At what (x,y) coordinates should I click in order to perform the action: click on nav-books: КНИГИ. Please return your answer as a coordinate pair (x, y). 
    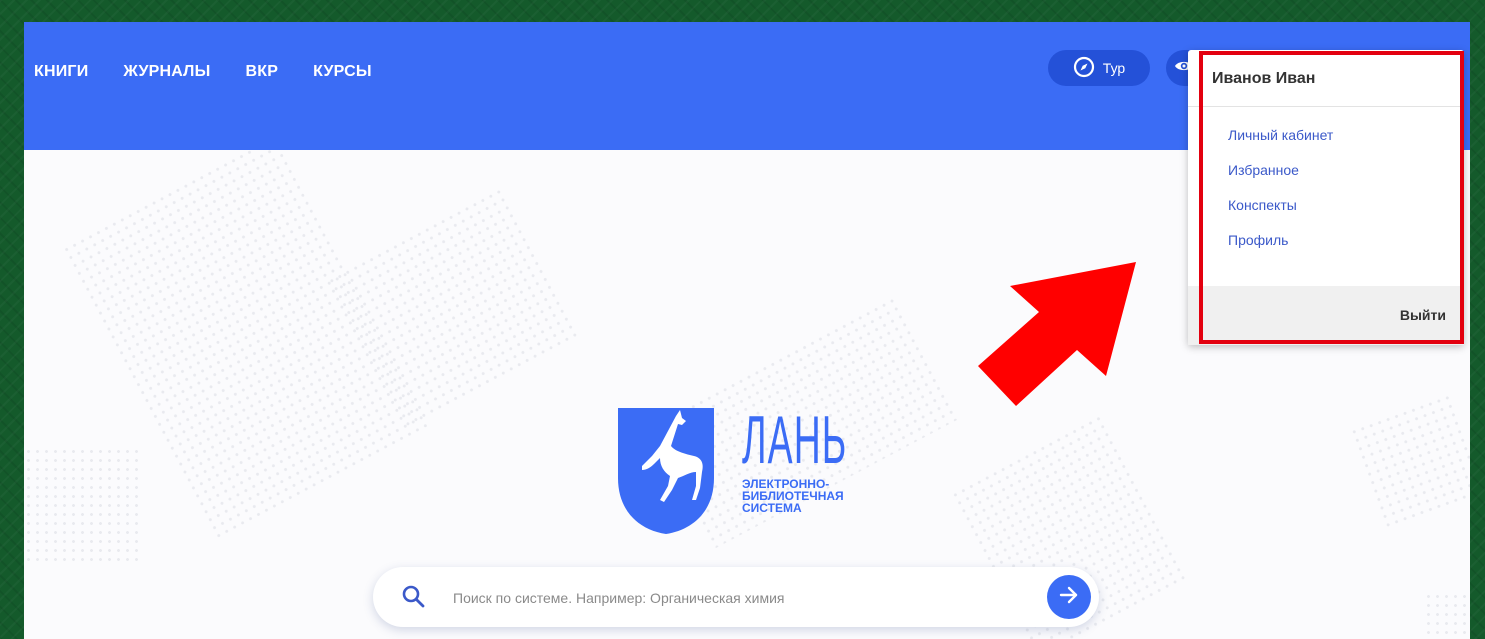
    Looking at the image, I should click on (61, 72).